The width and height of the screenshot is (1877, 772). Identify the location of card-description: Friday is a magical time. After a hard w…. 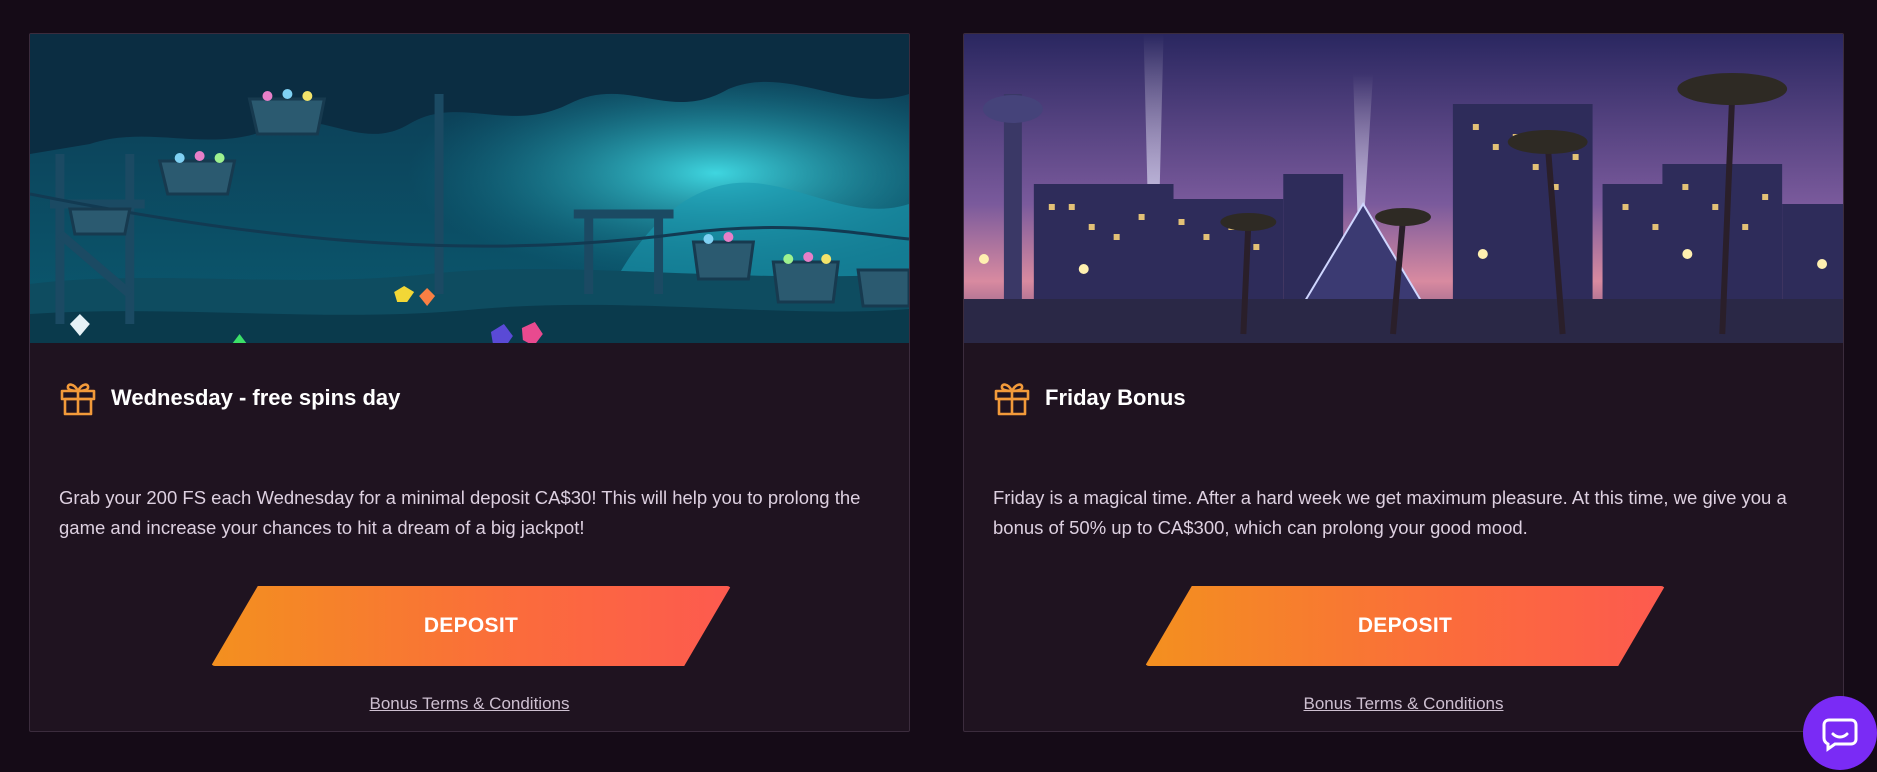
(1390, 512).